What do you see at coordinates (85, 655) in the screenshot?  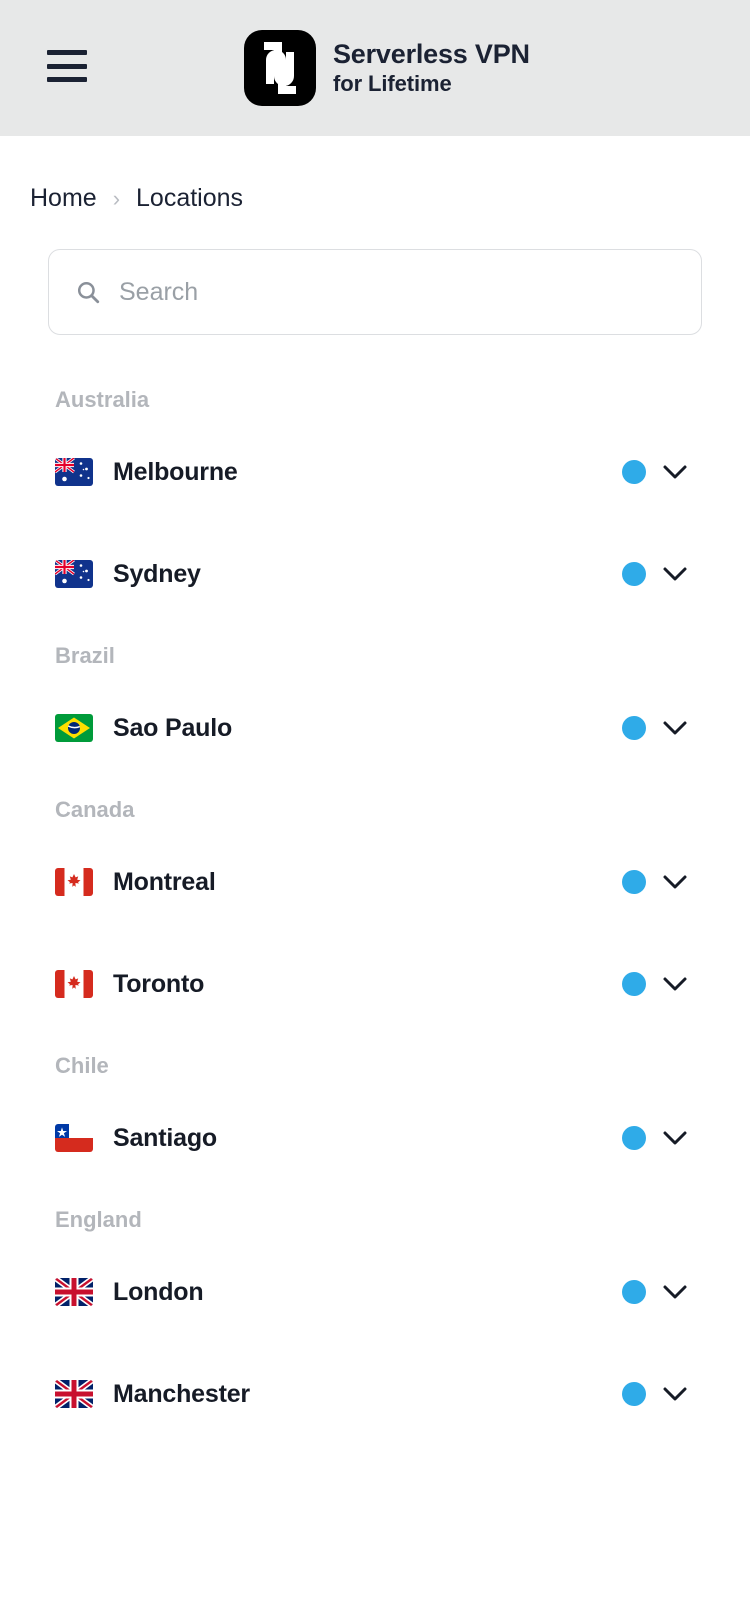 I see `country-group-label: Brazil` at bounding box center [85, 655].